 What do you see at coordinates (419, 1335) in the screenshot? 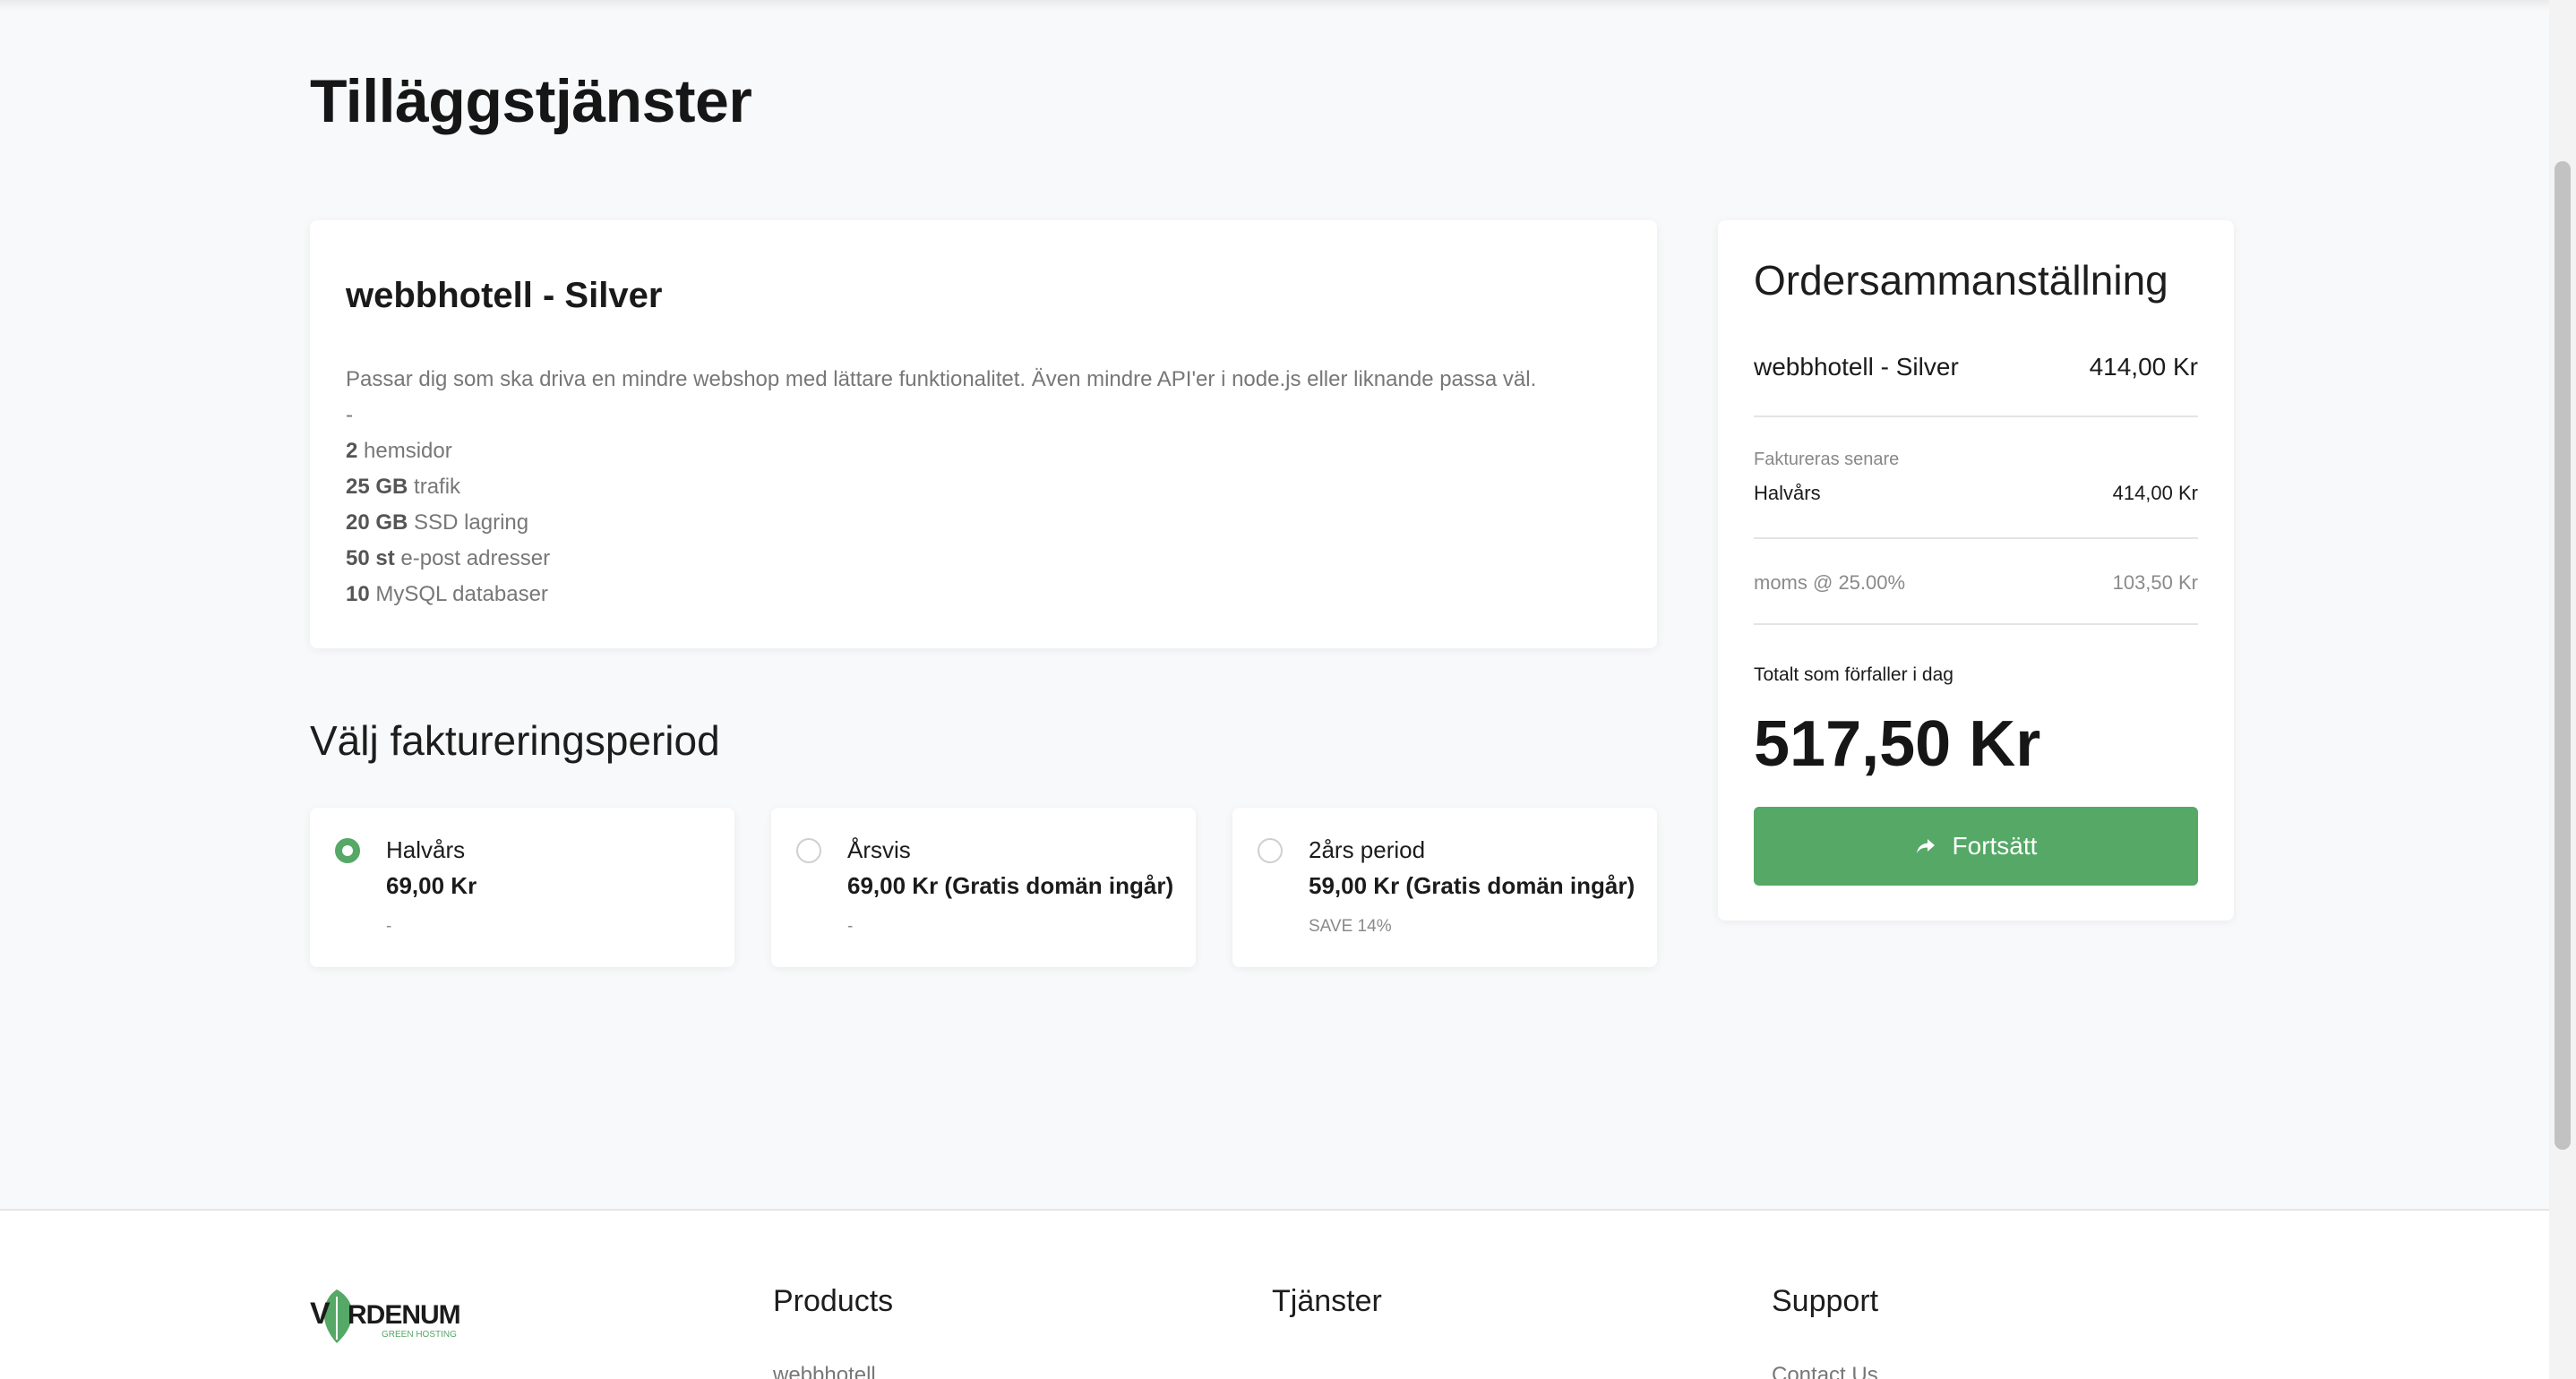
I see `svg-text: GREEN HOSTING` at bounding box center [419, 1335].